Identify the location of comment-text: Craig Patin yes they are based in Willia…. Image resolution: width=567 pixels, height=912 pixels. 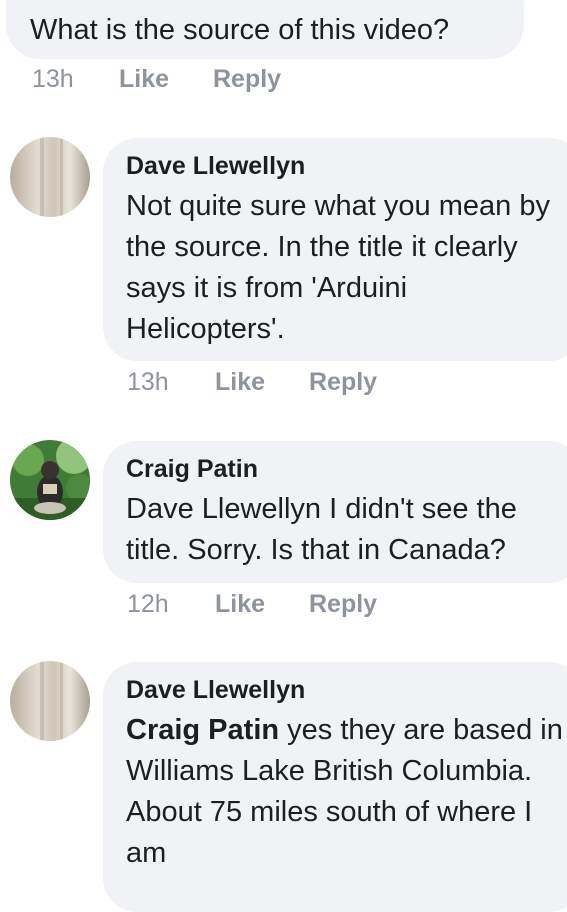
(344, 792).